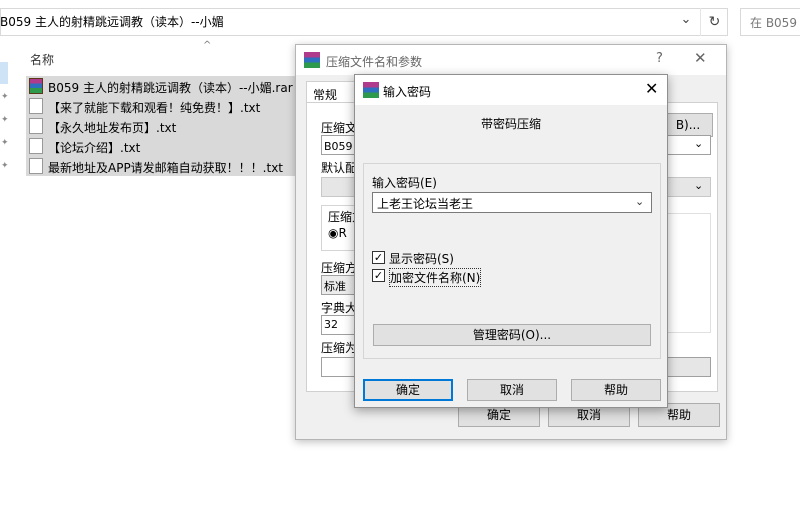 This screenshot has width=800, height=509. I want to click on sort-arrow-icon: ^, so click(207, 45).